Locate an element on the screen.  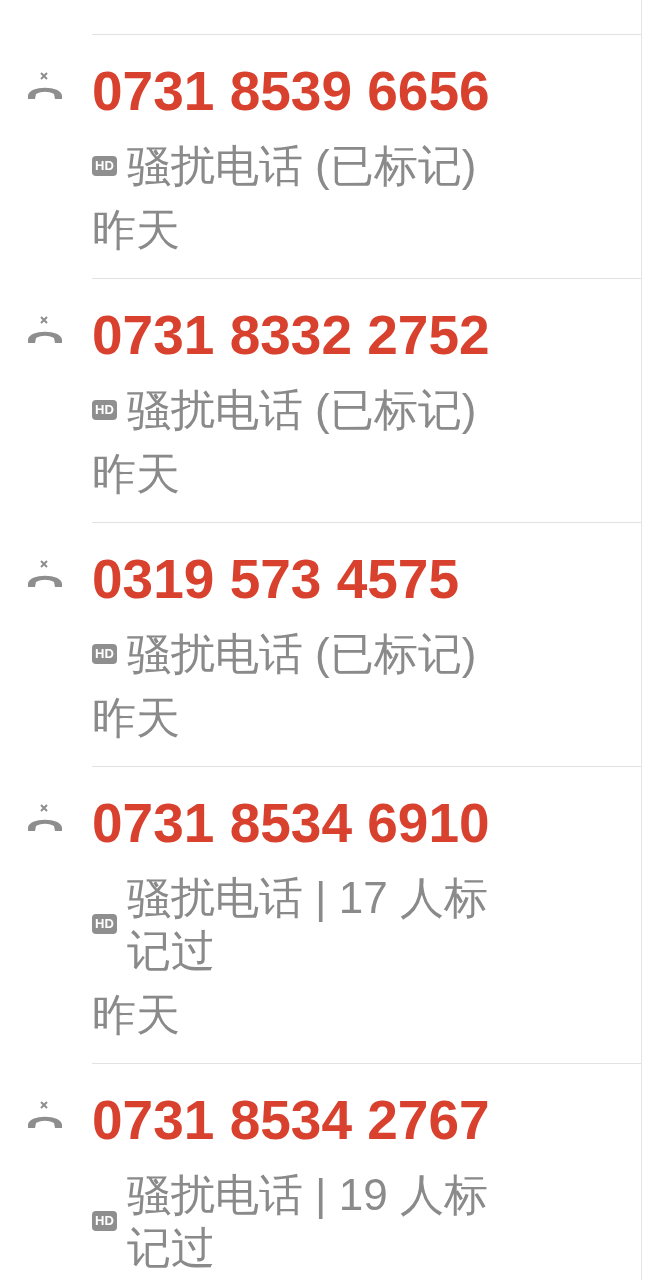
phone-number: 0731 8534 2767 is located at coordinates (291, 1120).